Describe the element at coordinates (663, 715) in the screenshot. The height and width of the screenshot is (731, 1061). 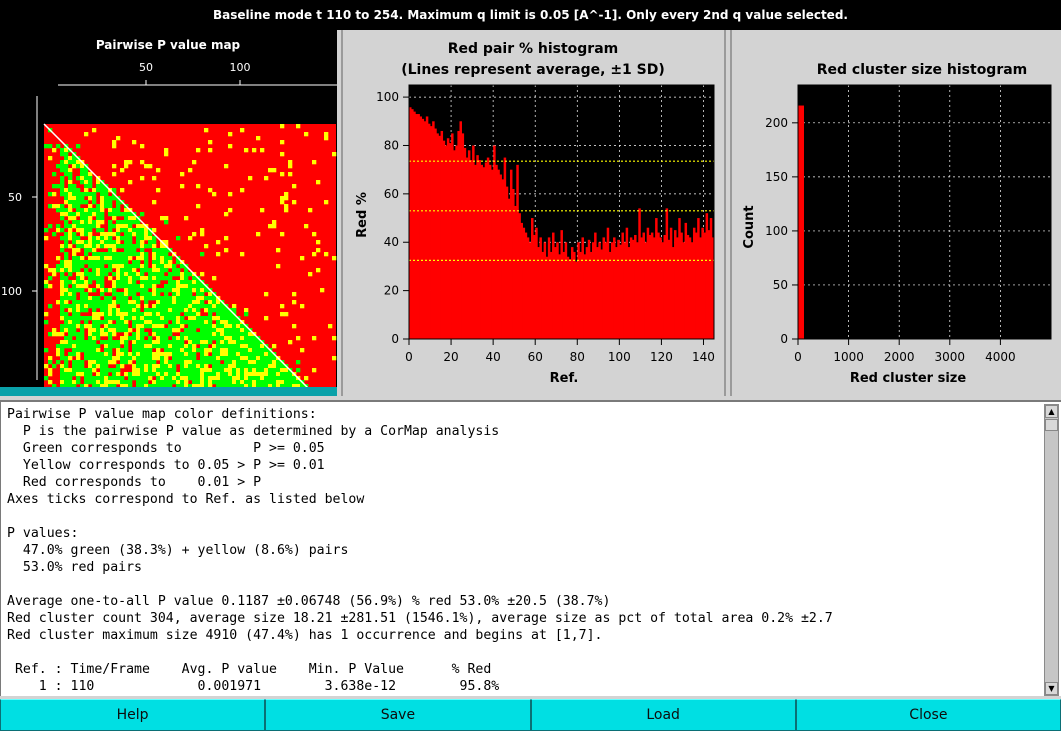
I see `load-button: Load` at that location.